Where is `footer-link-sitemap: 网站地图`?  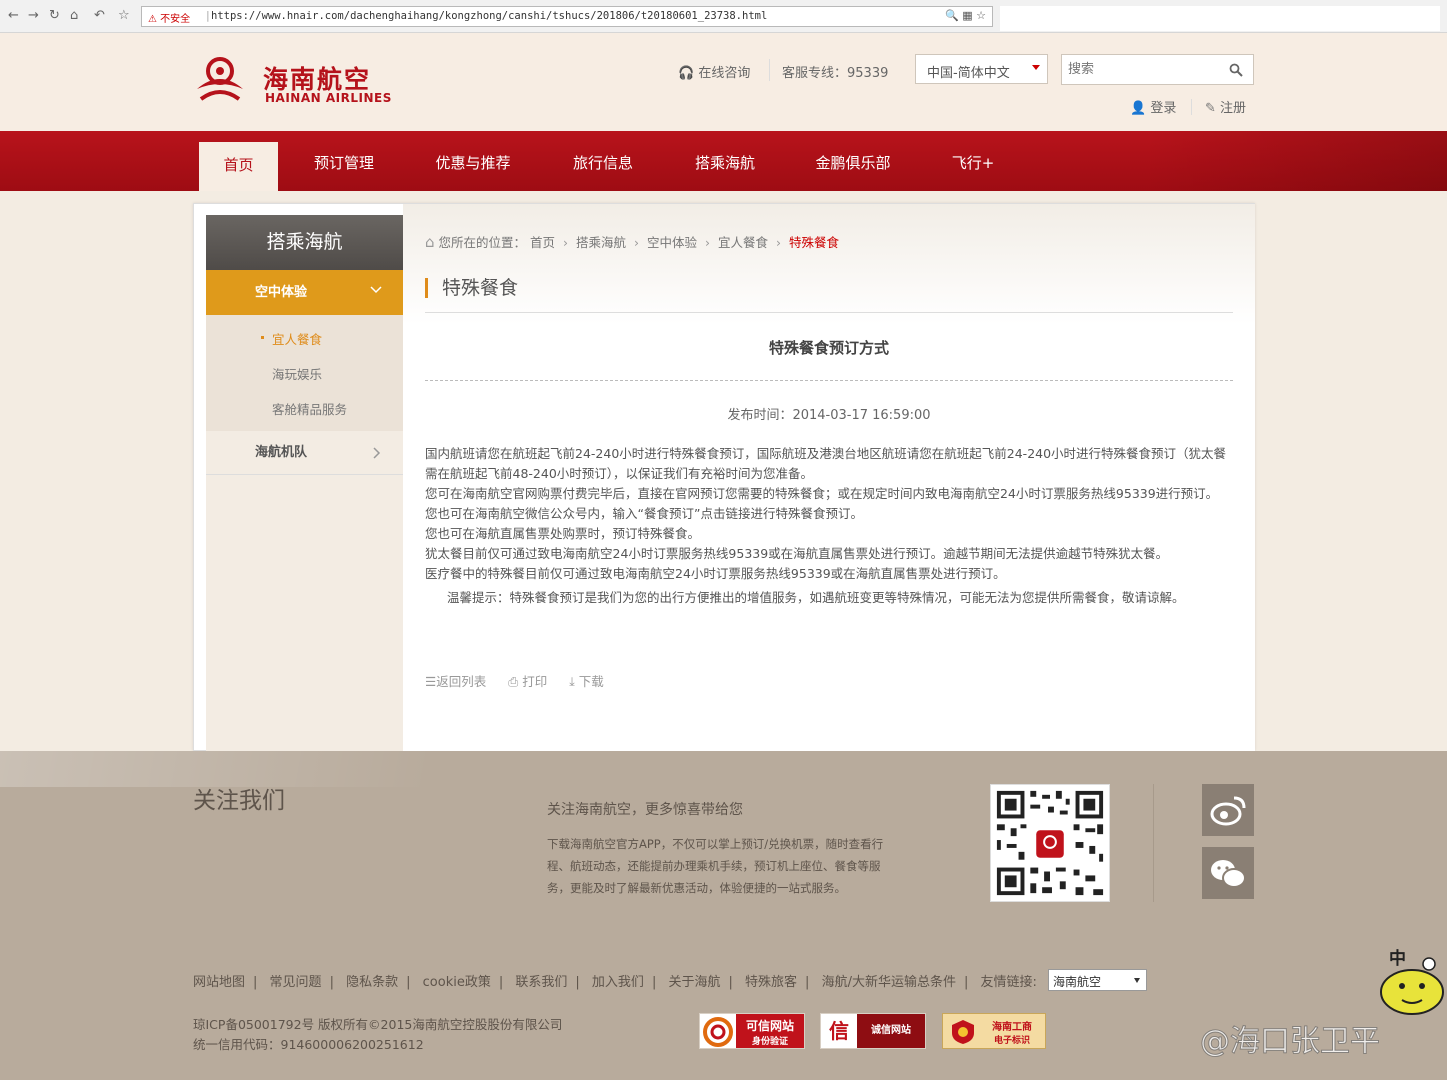
footer-link-sitemap: 网站地图 is located at coordinates (219, 982).